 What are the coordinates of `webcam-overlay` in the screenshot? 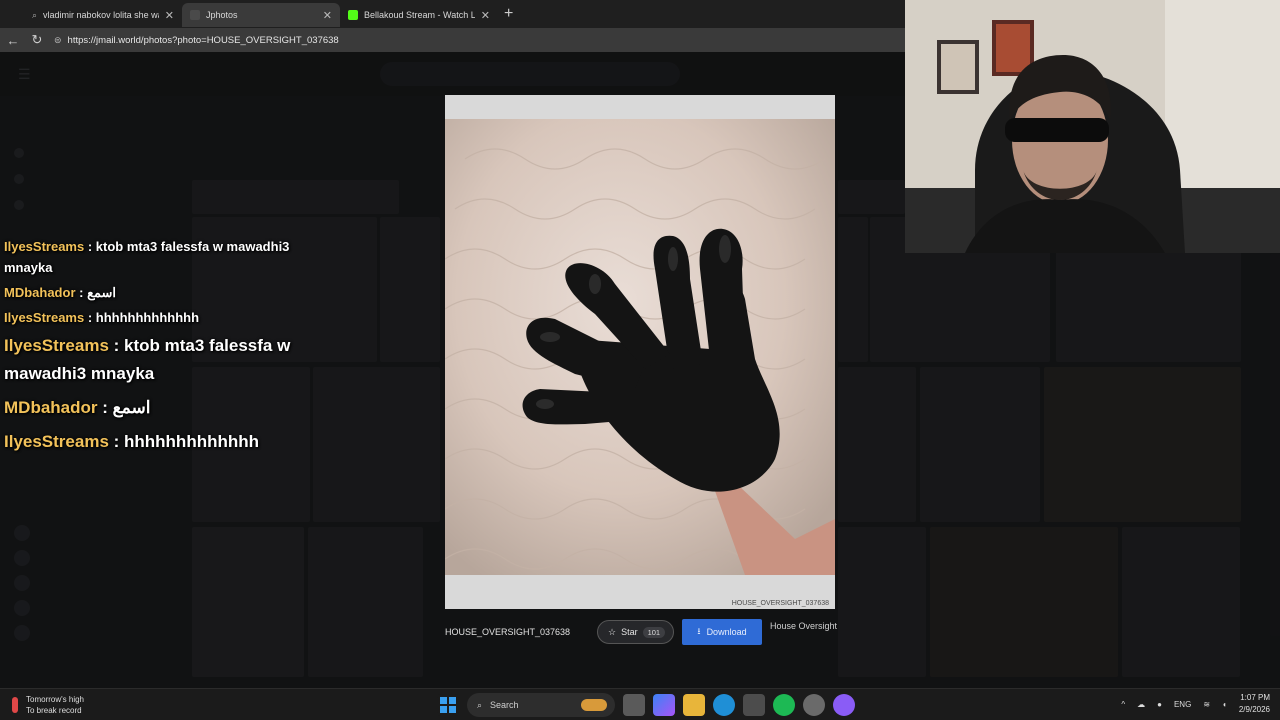 It's located at (1092, 126).